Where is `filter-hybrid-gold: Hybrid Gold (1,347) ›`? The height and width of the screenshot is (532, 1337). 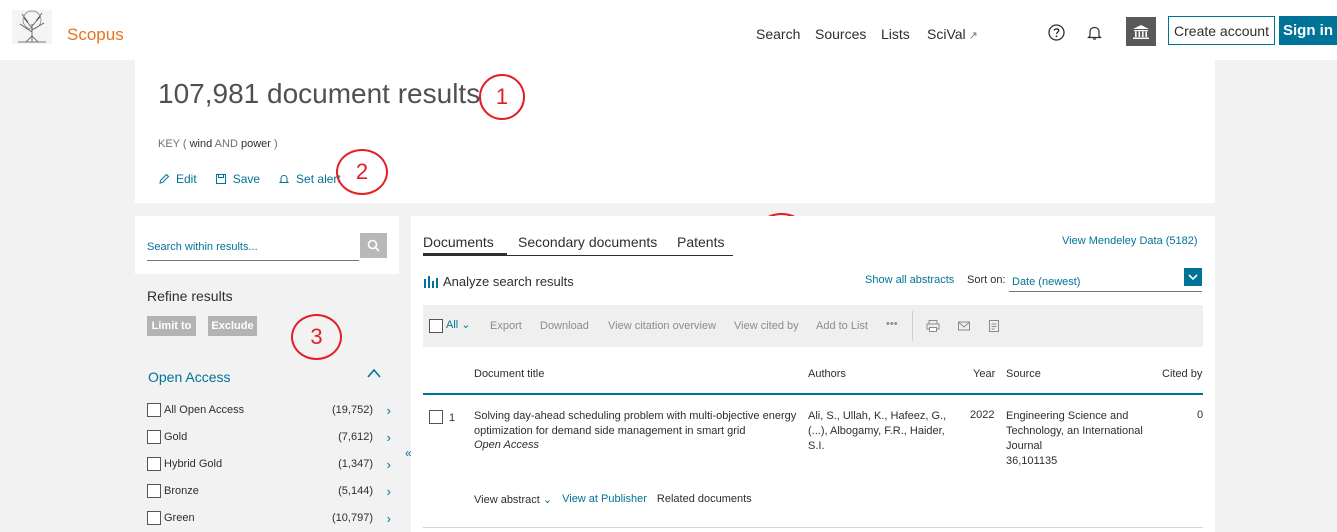
filter-hybrid-gold: Hybrid Gold (1,347) › is located at coordinates (270, 465).